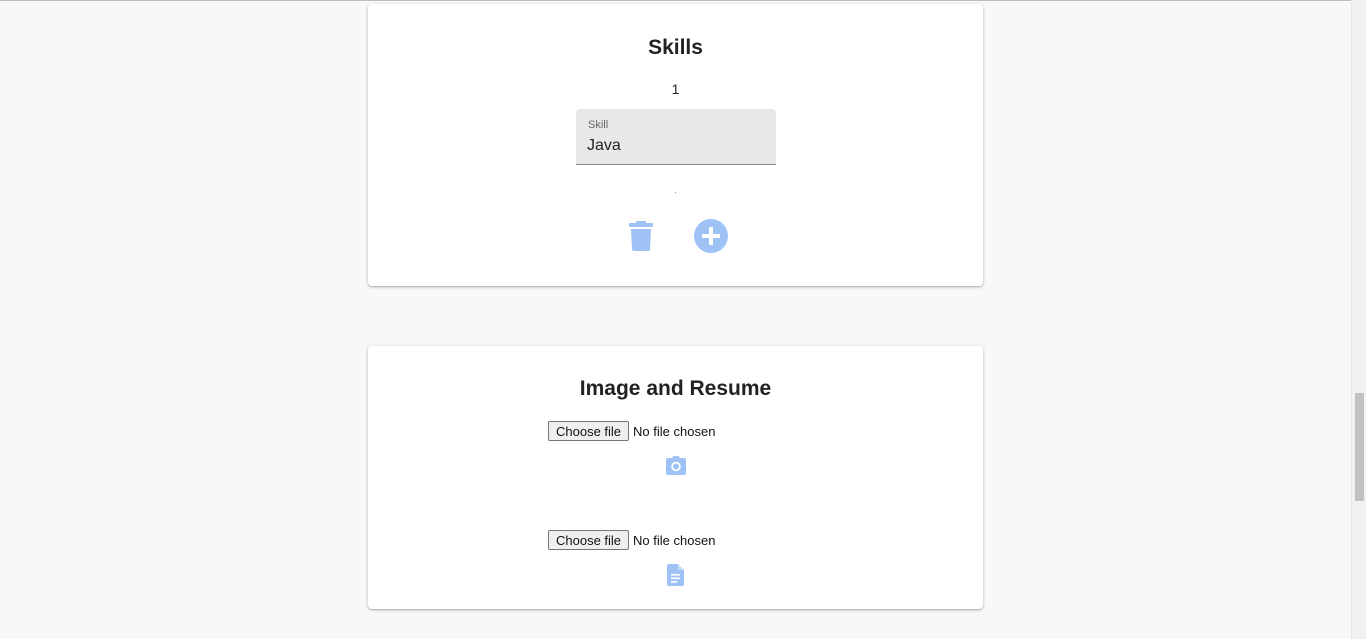  Describe the element at coordinates (631, 540) in the screenshot. I see `resume-file-input: Choose file No file chosen` at that location.